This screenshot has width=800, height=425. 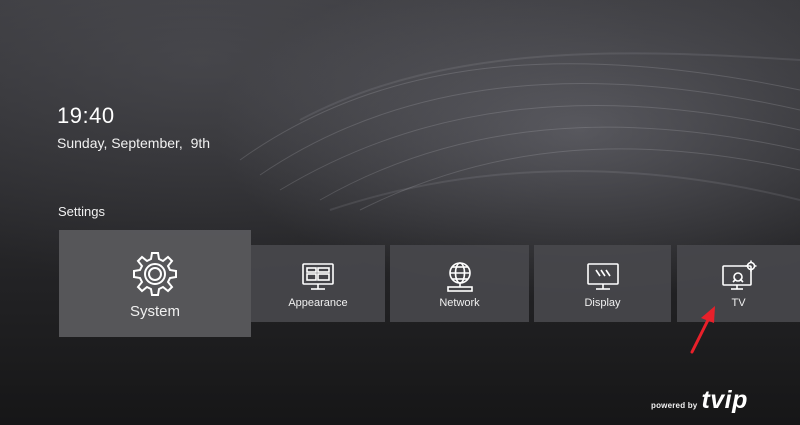 What do you see at coordinates (674, 405) in the screenshot?
I see `powered-by-text: powered by` at bounding box center [674, 405].